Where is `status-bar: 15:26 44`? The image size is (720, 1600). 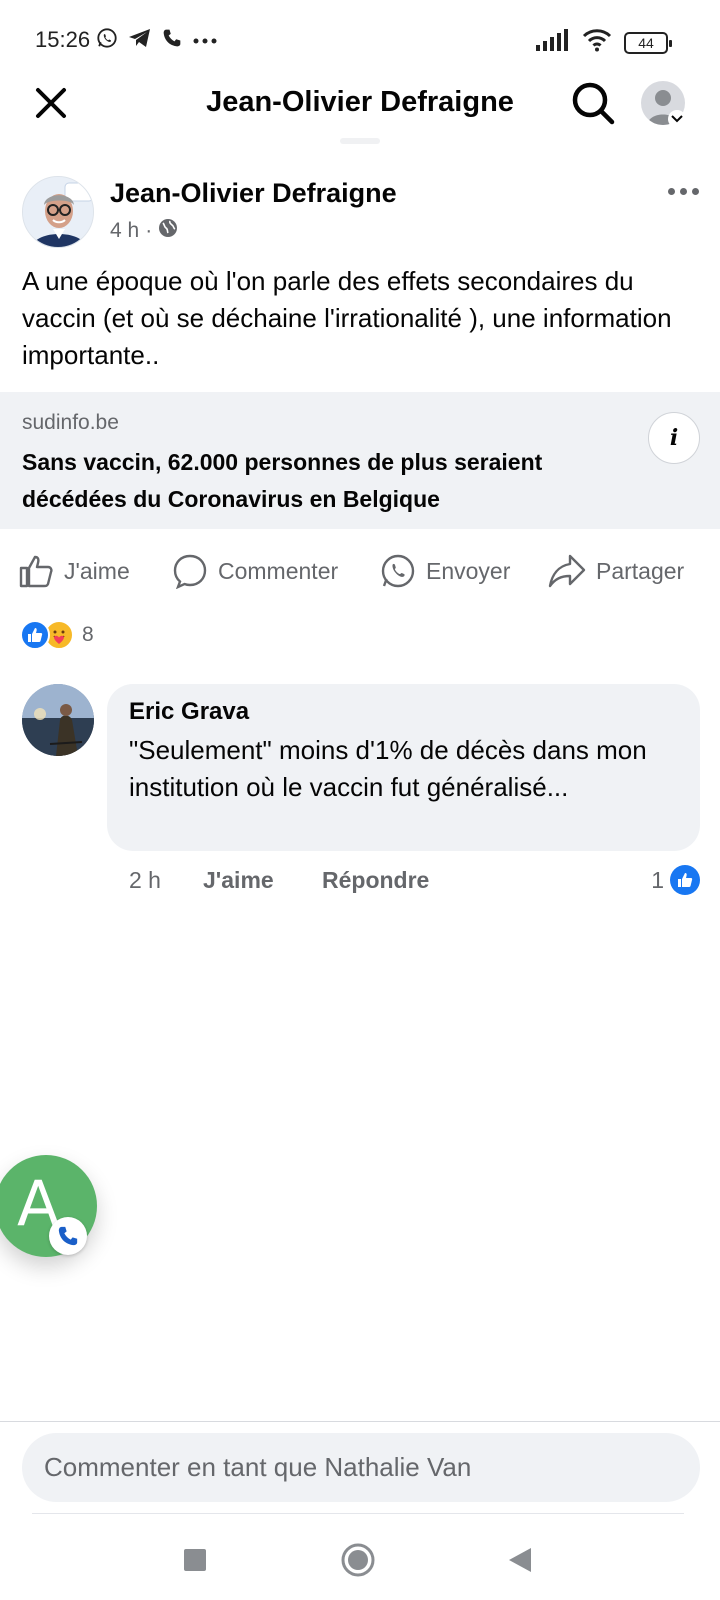
status-bar: 15:26 44 is located at coordinates (360, 36).